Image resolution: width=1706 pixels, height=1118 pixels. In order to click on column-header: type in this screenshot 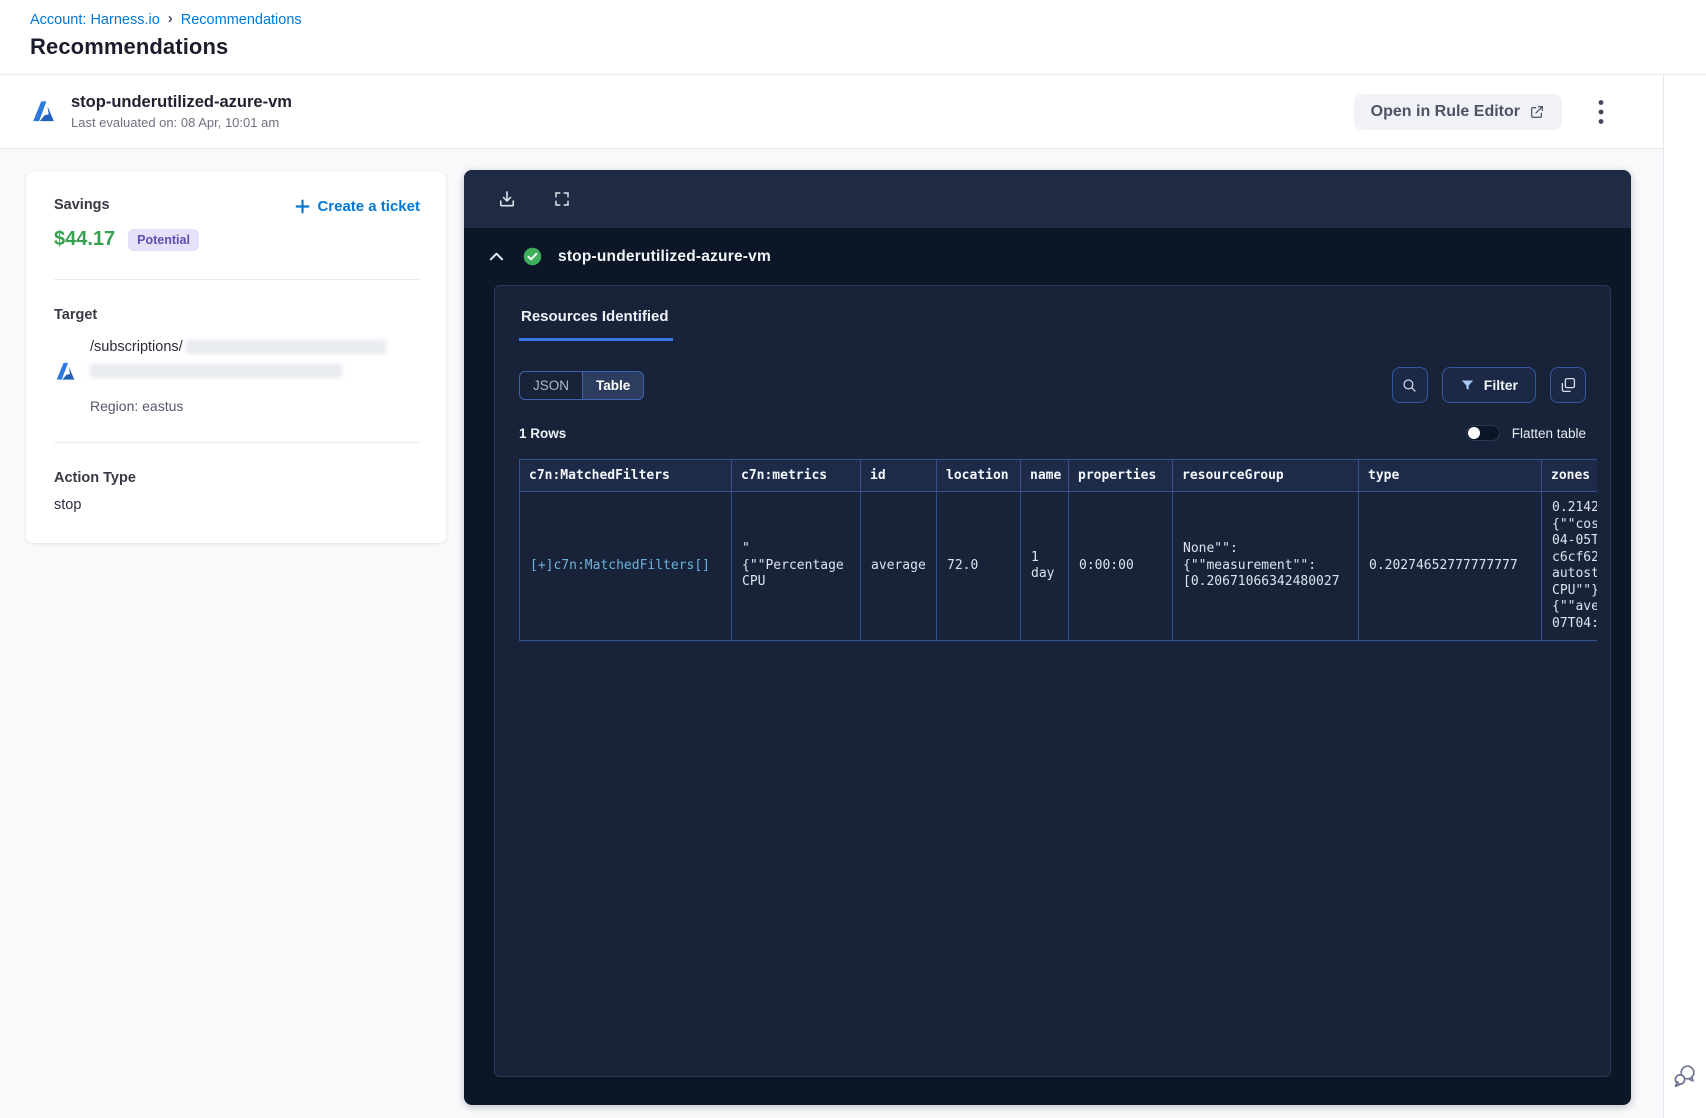, I will do `click(1450, 475)`.